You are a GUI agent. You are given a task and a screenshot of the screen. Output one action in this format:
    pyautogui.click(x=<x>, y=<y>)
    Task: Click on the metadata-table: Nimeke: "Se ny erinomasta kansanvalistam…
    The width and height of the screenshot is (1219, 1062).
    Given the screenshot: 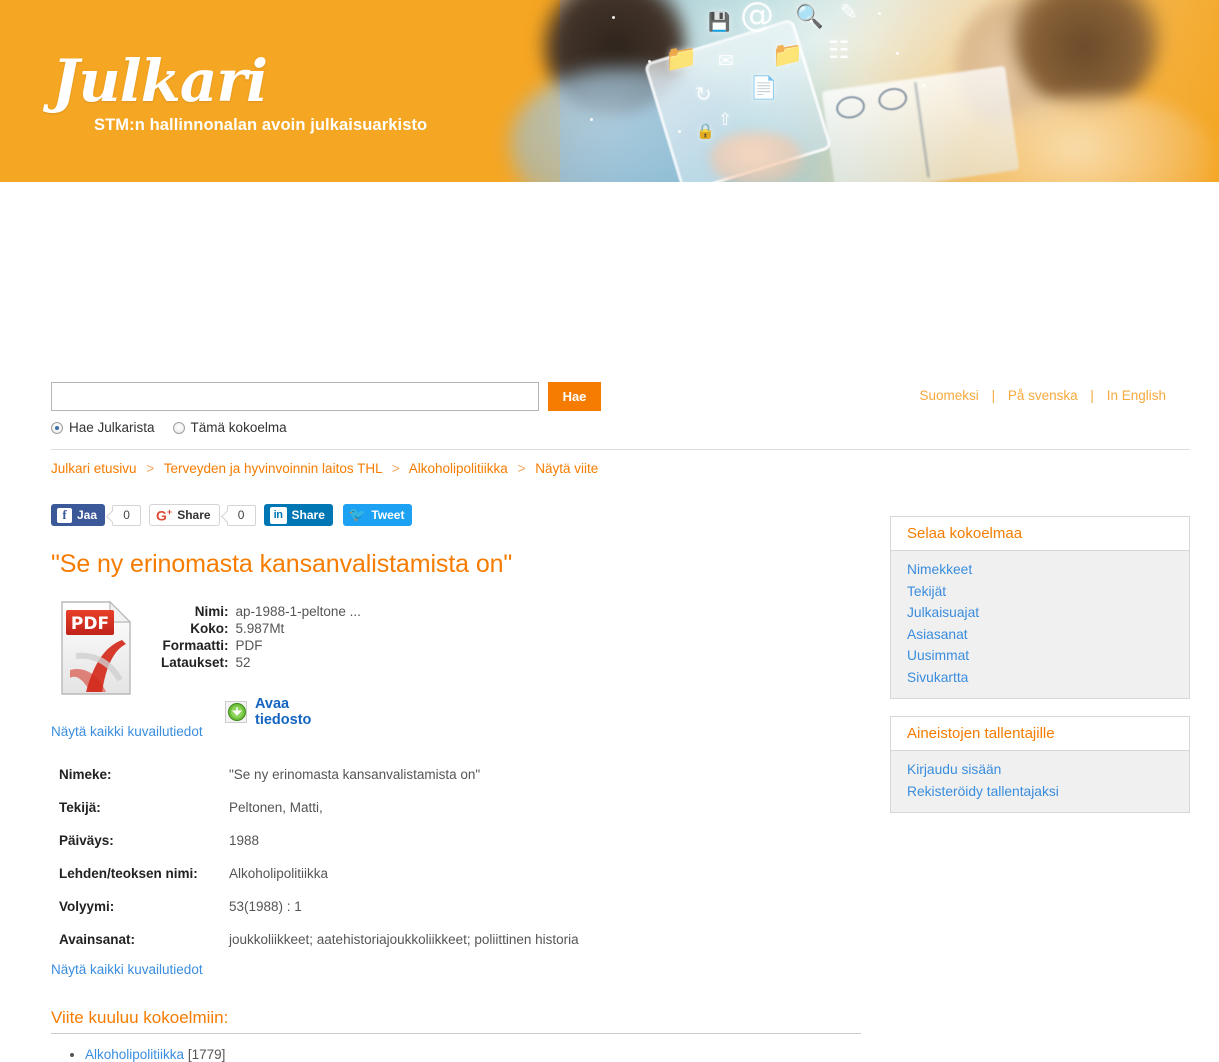 What is the action you would take?
    pyautogui.click(x=451, y=857)
    